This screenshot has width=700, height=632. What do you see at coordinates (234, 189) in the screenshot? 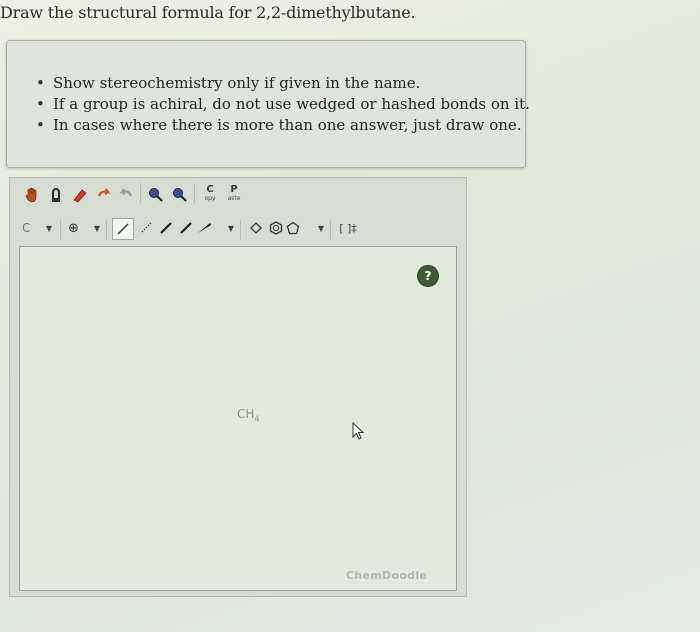
I see `paste-label: P` at bounding box center [234, 189].